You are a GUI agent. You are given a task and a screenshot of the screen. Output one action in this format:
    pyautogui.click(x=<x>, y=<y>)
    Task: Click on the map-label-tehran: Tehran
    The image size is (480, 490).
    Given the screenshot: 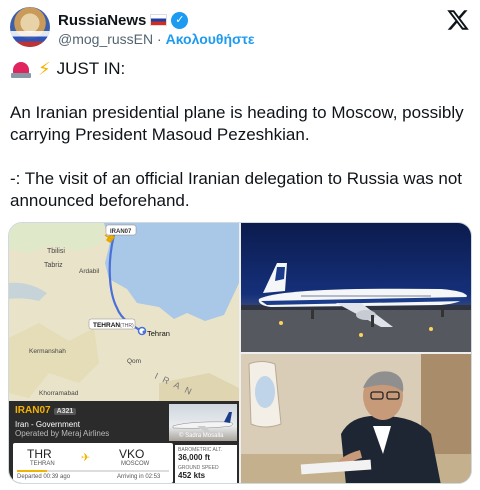 What is the action you would take?
    pyautogui.click(x=158, y=333)
    